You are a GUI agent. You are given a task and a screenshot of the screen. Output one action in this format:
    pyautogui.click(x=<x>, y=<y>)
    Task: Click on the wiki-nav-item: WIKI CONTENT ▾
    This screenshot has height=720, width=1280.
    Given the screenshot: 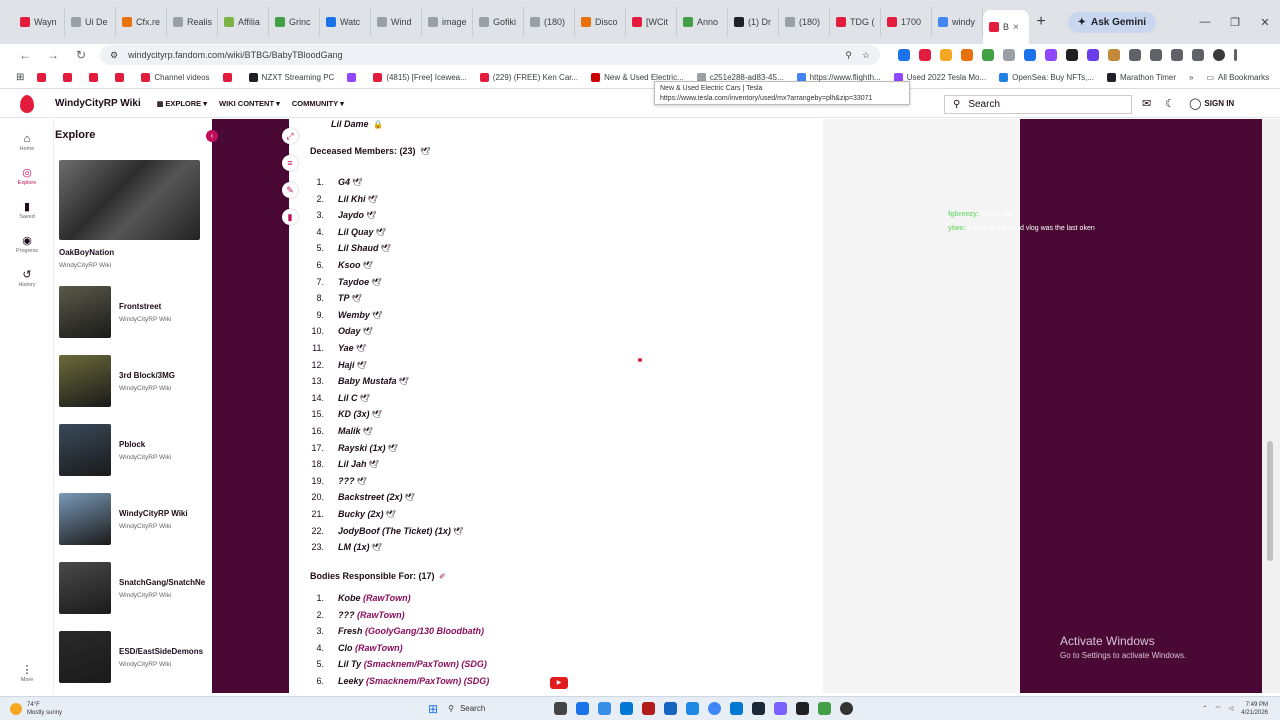 What is the action you would take?
    pyautogui.click(x=249, y=103)
    